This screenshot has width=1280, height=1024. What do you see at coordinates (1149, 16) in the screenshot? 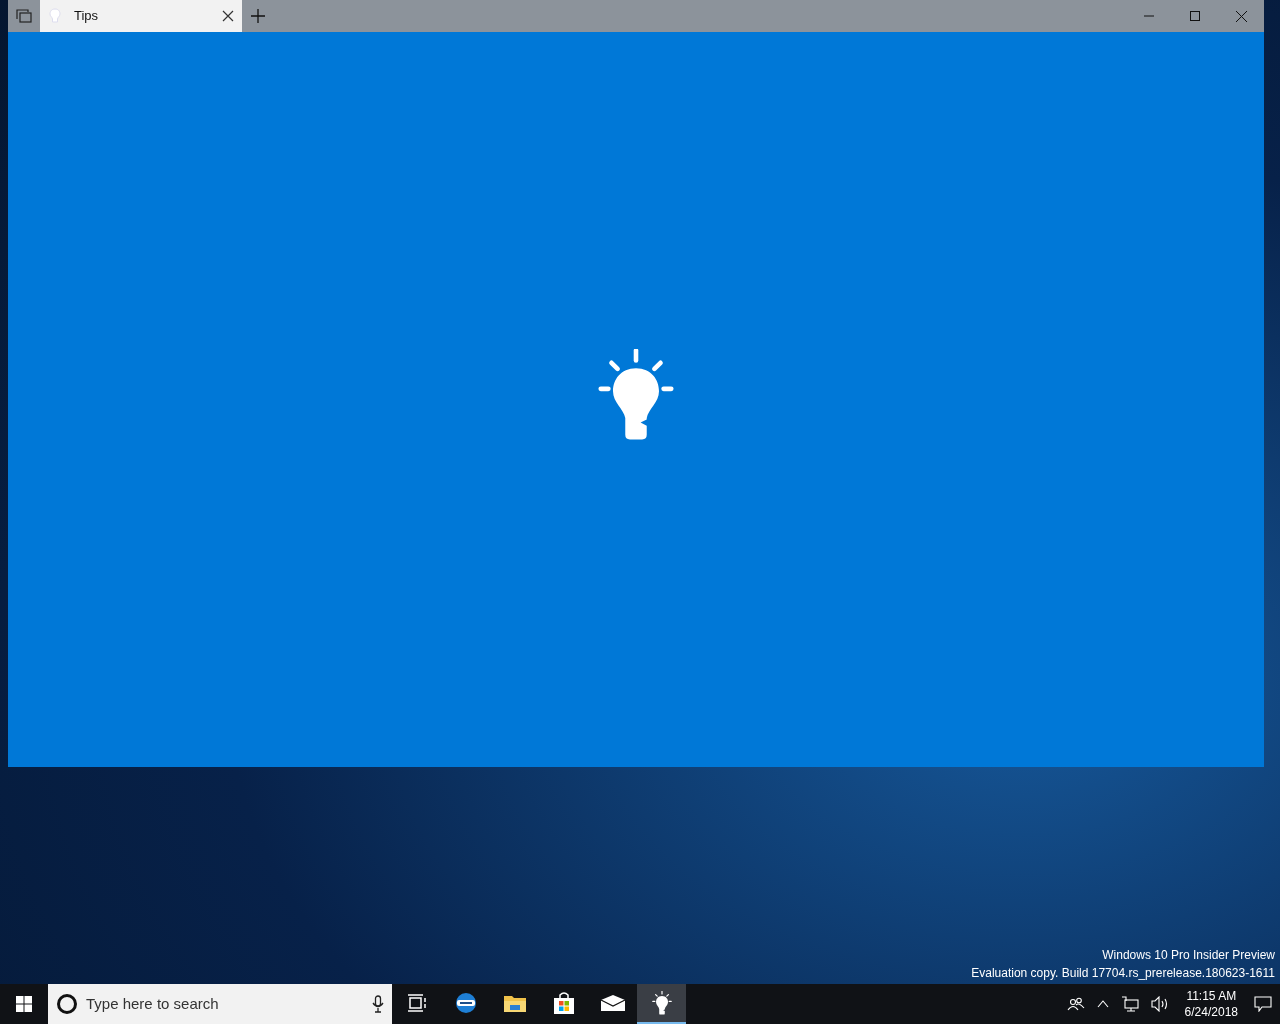
I see `minimize-icon` at bounding box center [1149, 16].